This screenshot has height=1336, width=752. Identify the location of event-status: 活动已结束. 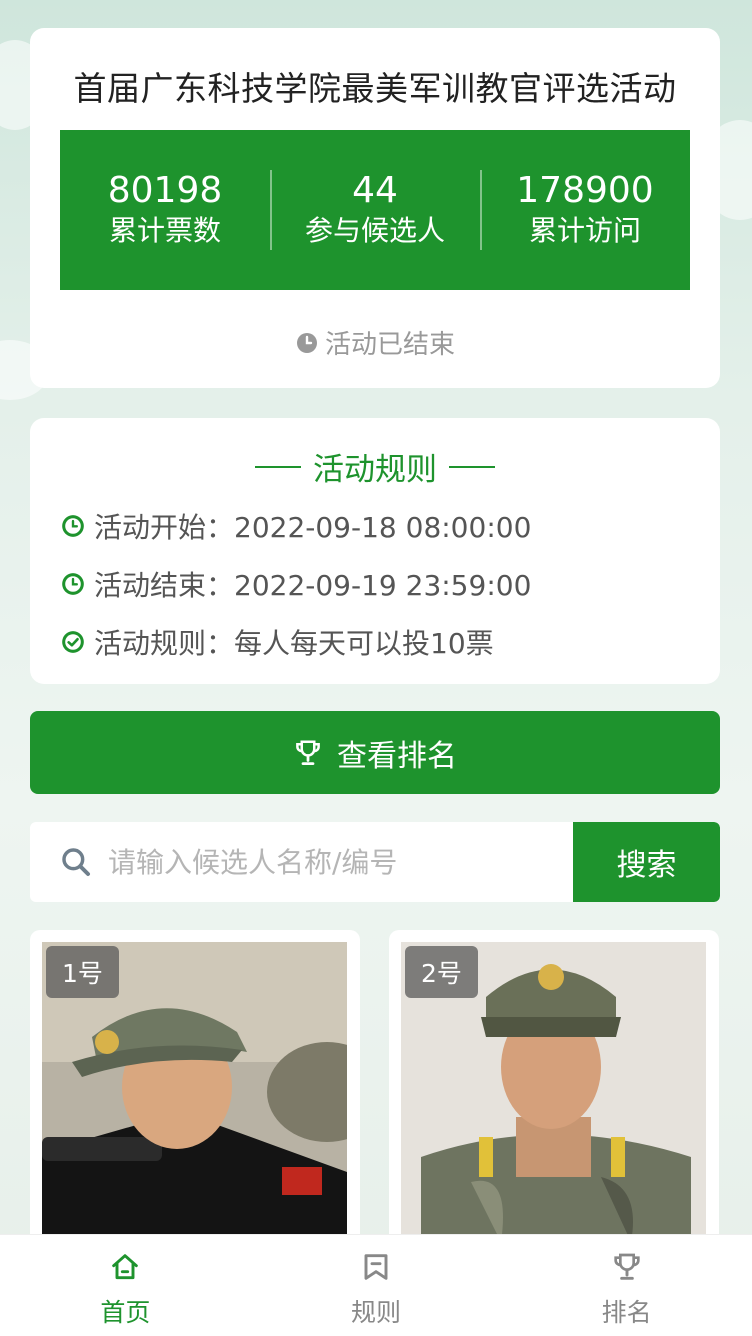
(375, 342).